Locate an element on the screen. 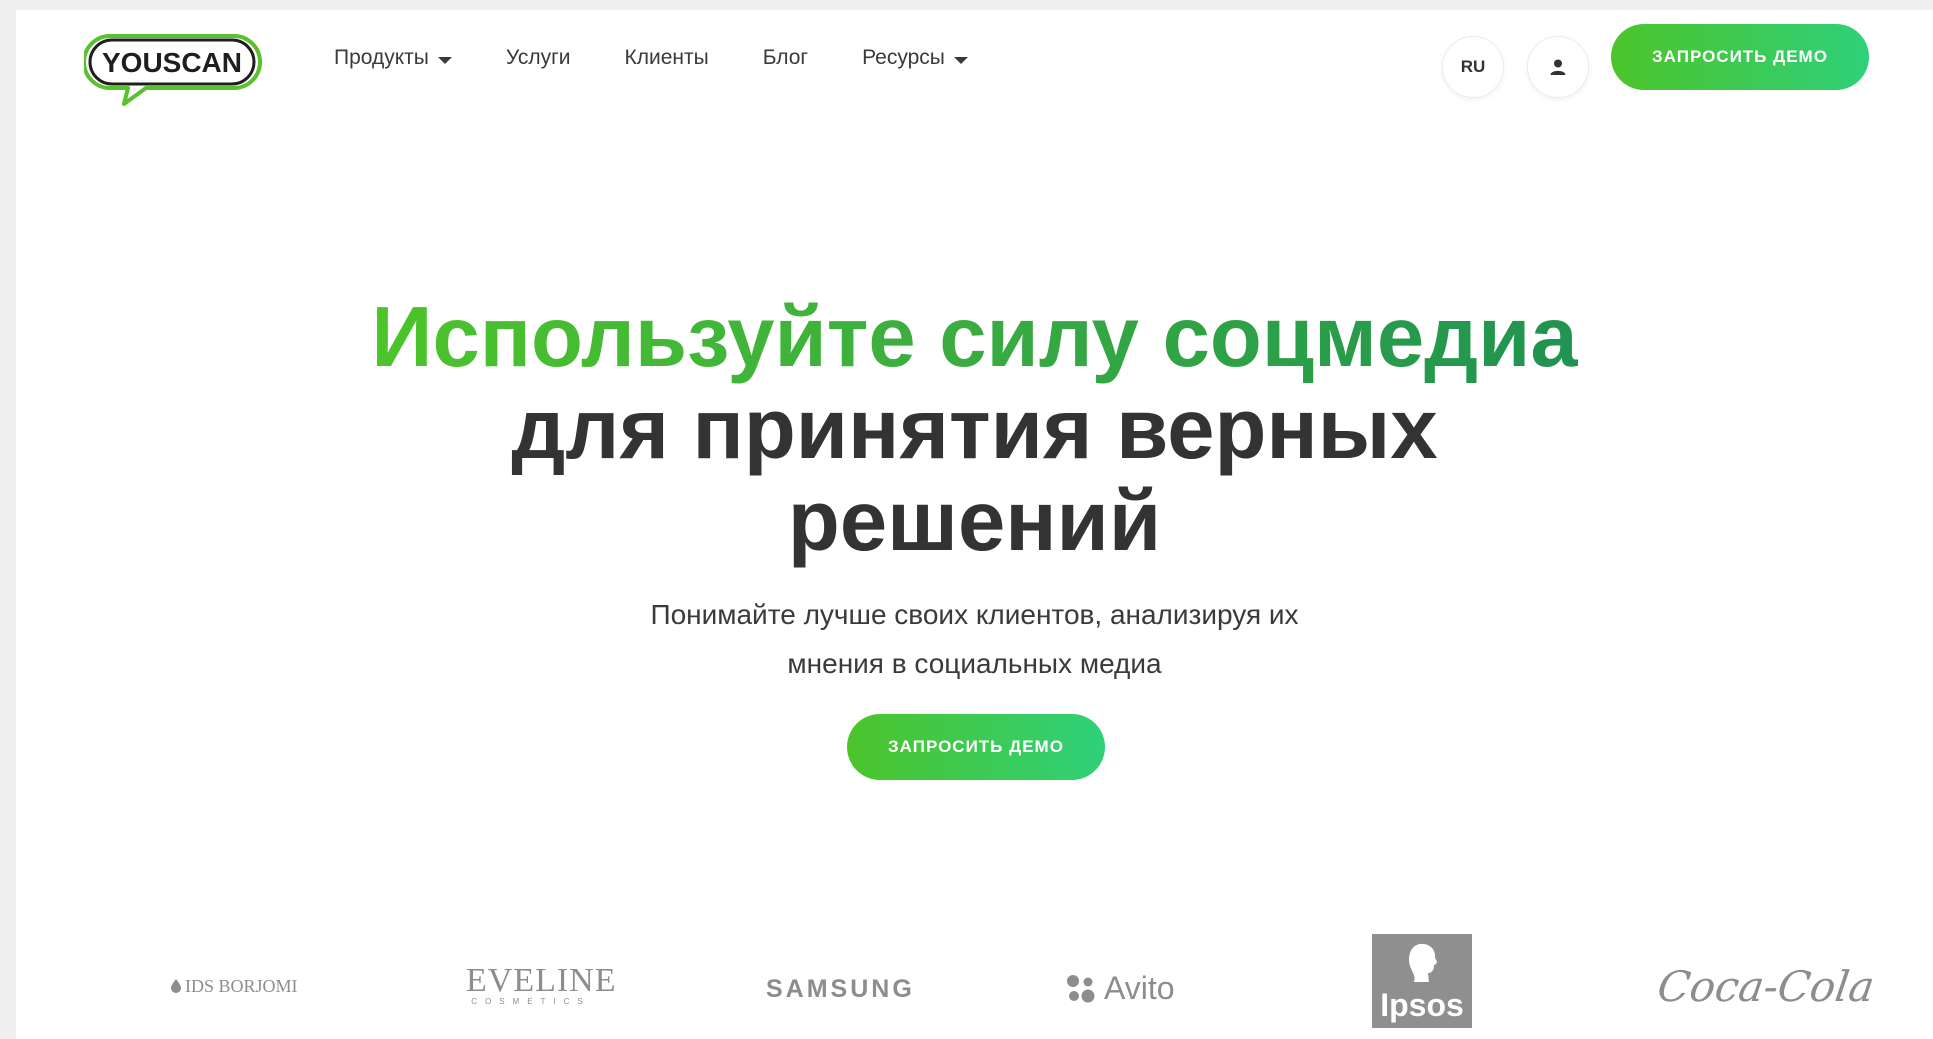 The image size is (1933, 1039). brand-text: Avito is located at coordinates (1139, 988).